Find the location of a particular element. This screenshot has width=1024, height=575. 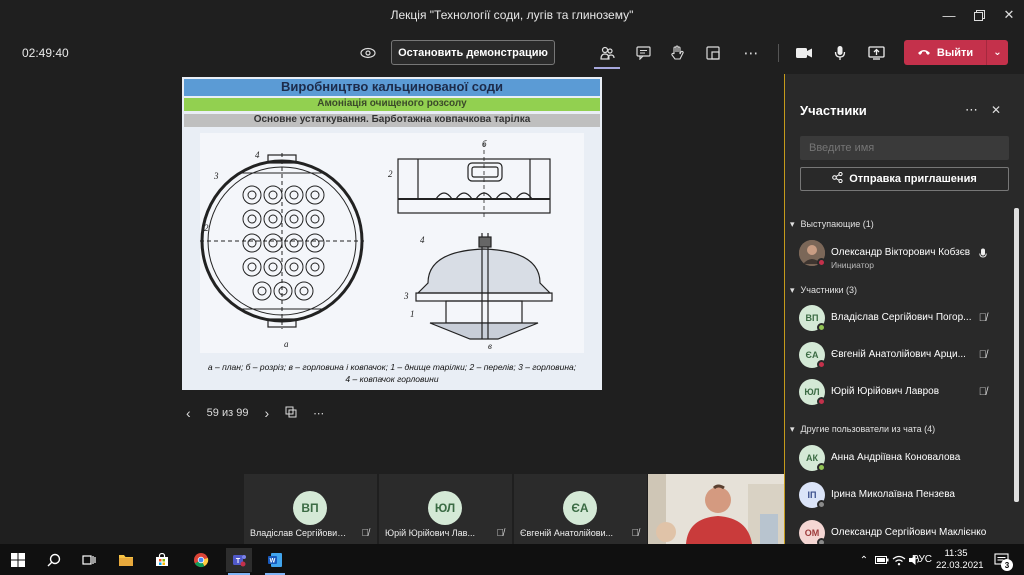

toolbar-divider is located at coordinates (778, 53).